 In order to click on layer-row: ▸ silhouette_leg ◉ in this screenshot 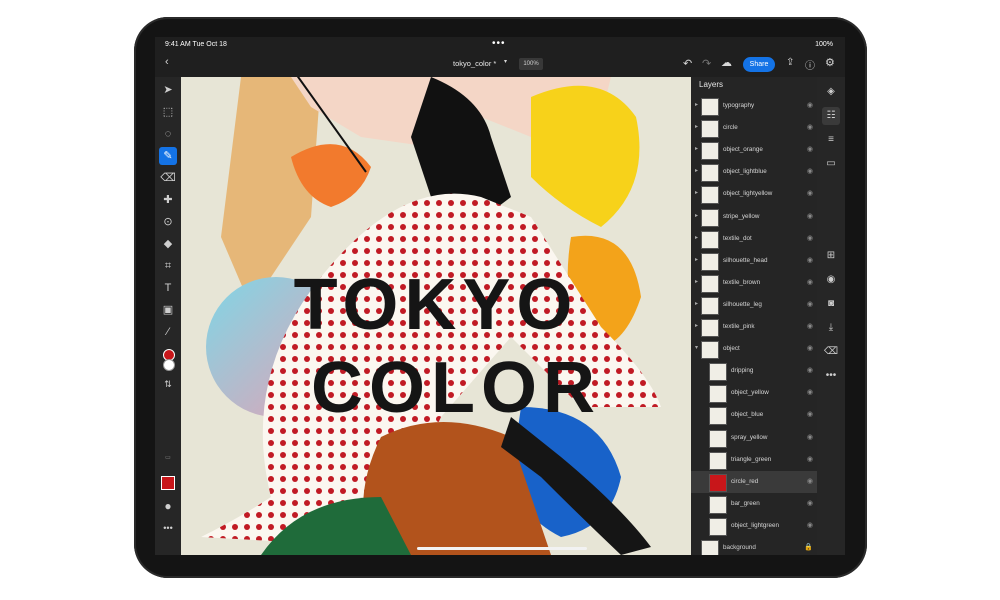, I will do `click(754, 305)`.